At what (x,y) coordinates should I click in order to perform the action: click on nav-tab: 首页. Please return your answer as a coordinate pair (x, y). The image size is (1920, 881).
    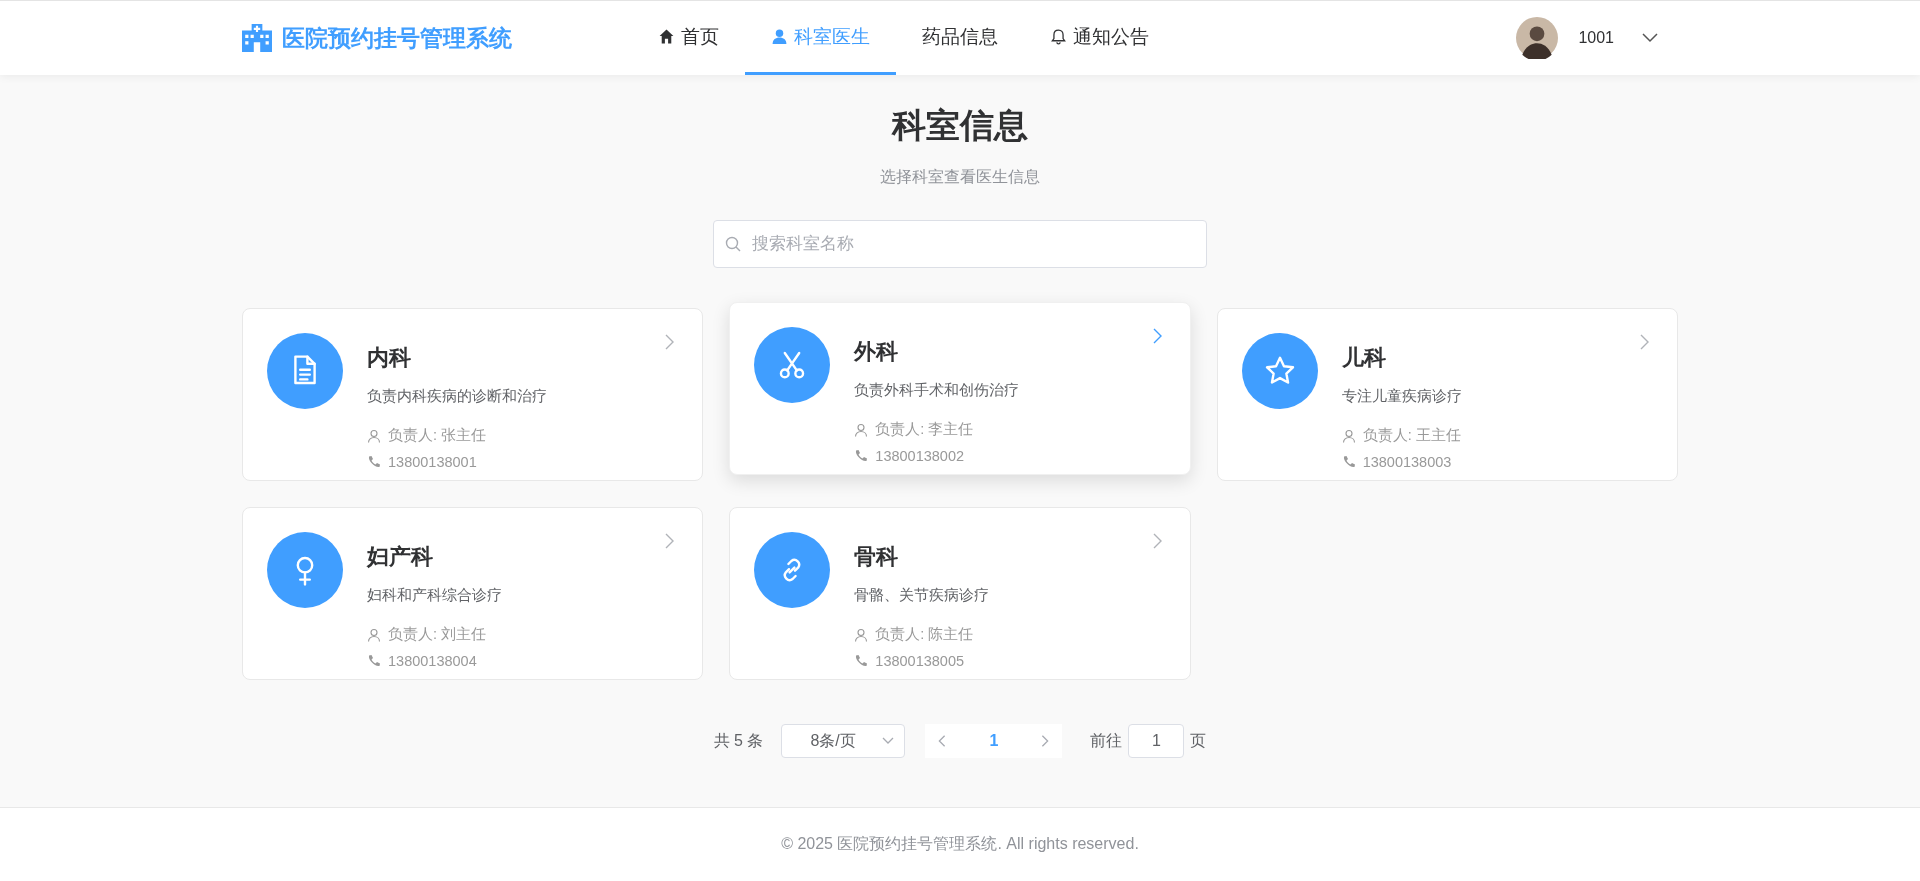
    Looking at the image, I should click on (688, 38).